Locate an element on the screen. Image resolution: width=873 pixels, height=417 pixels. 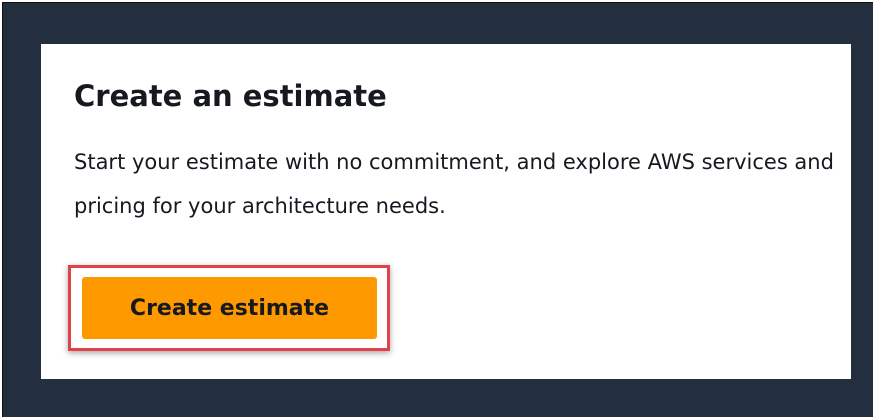
card-title: Create an estimate is located at coordinates (230, 96).